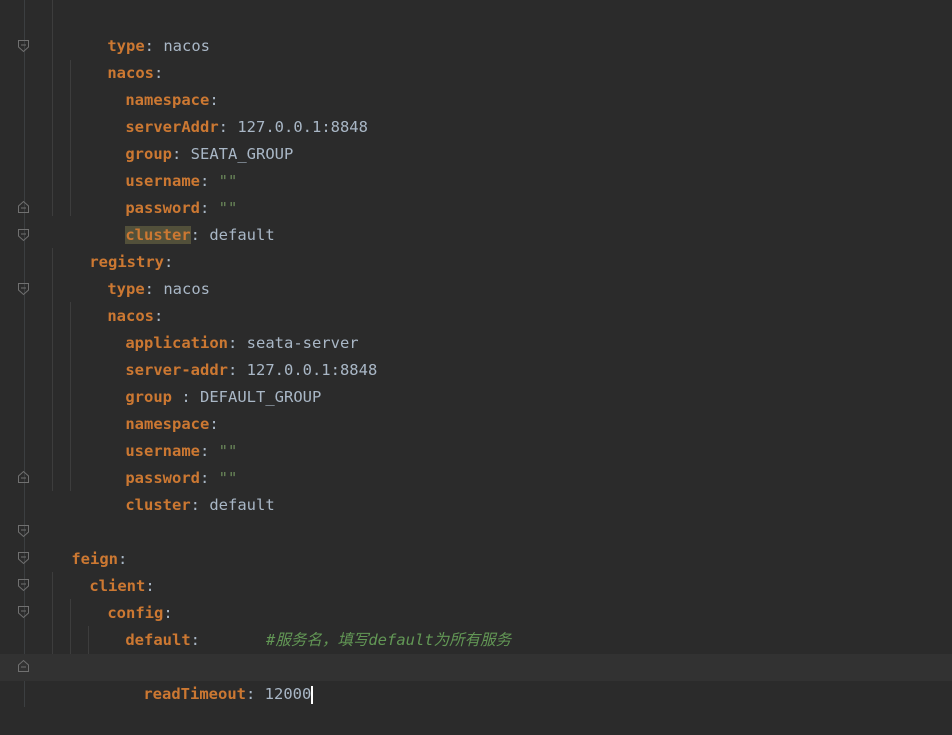 This screenshot has width=952, height=735. What do you see at coordinates (210, 679) in the screenshot?
I see `code-line: readTimeout: 12000` at bounding box center [210, 679].